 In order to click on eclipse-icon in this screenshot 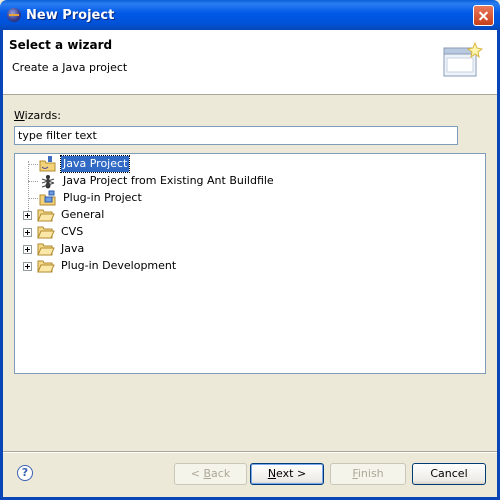, I will do `click(14, 15)`.